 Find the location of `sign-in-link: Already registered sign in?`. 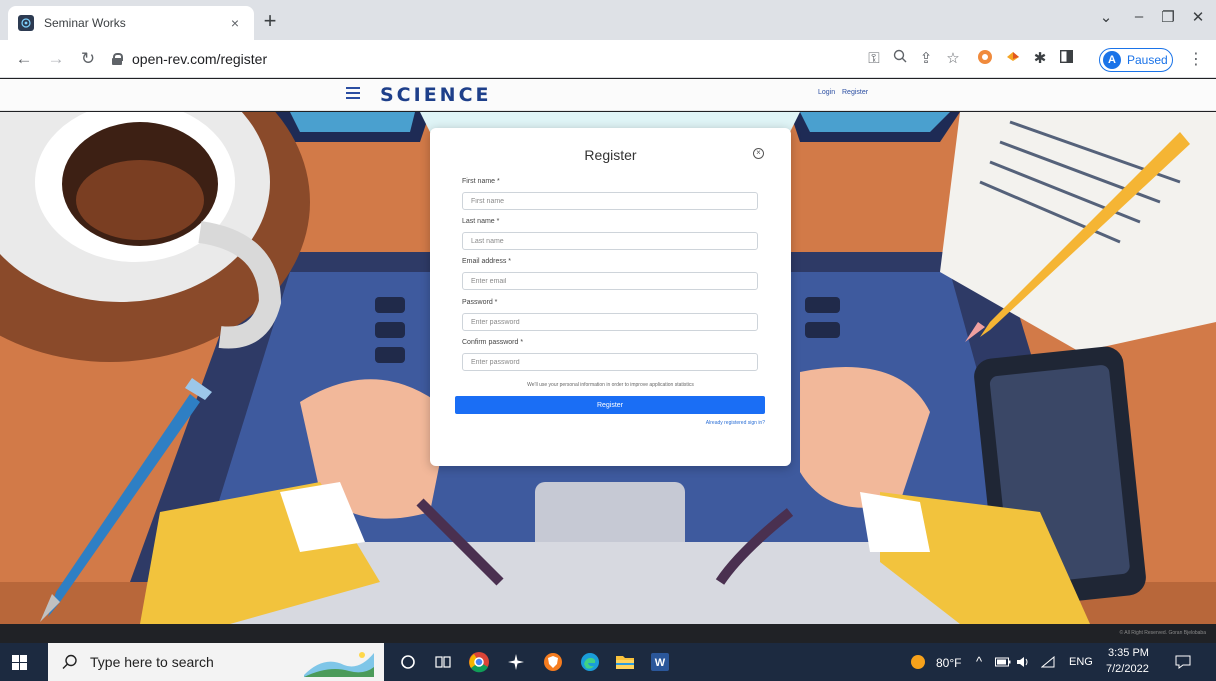

sign-in-link: Already registered sign in? is located at coordinates (735, 423).